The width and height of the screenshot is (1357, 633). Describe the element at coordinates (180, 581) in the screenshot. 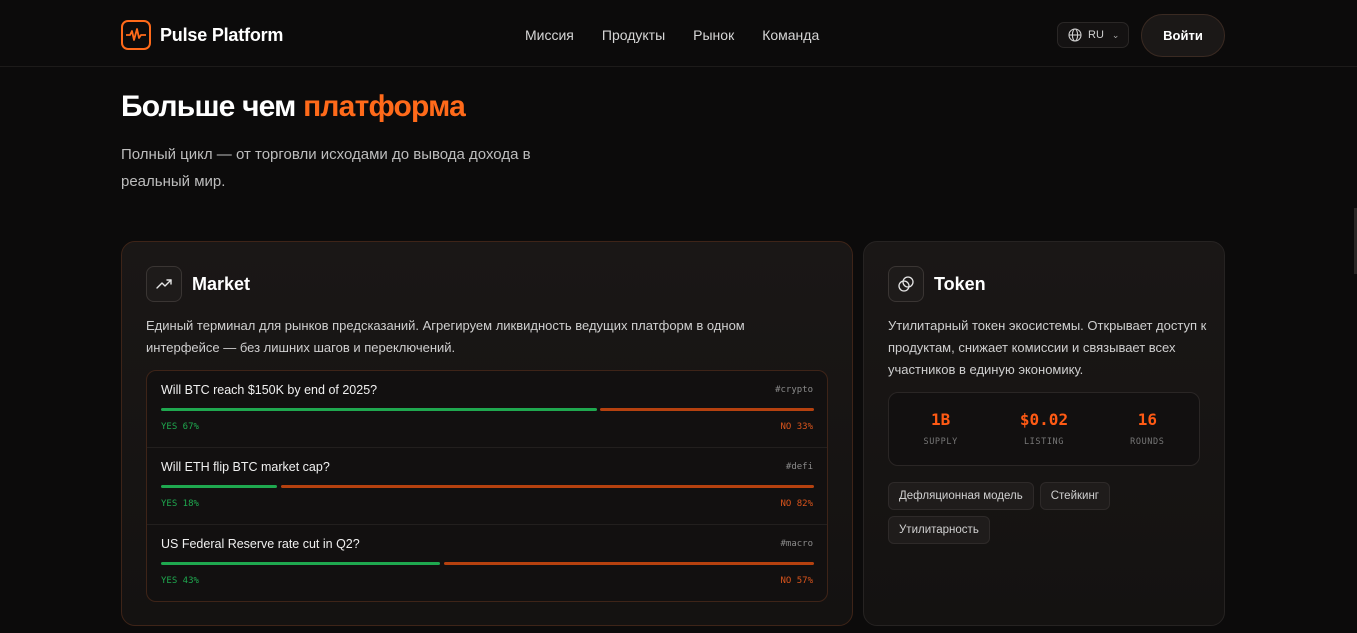

I see `yes-label: YES 43%` at that location.